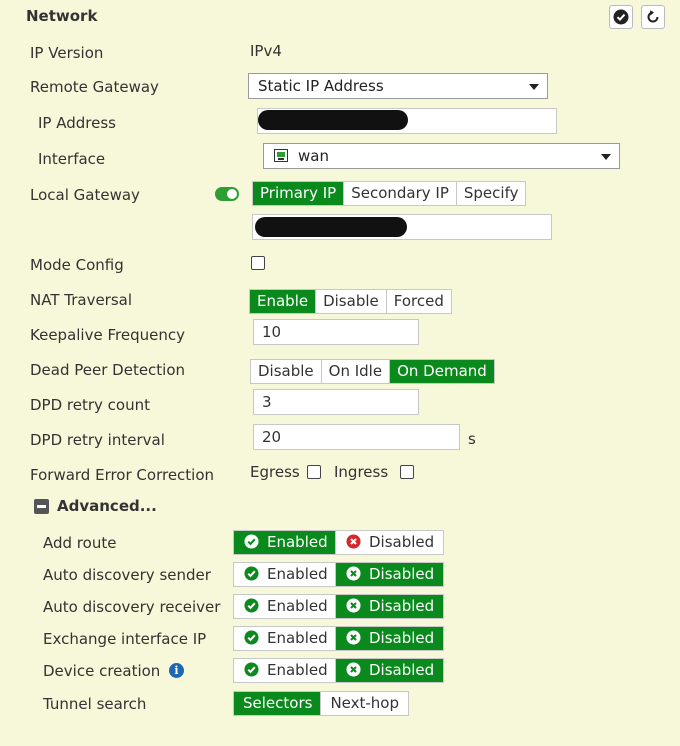 The width and height of the screenshot is (680, 746). What do you see at coordinates (125, 639) in the screenshot?
I see `exchange-ip-label: Exchange interface IP` at bounding box center [125, 639].